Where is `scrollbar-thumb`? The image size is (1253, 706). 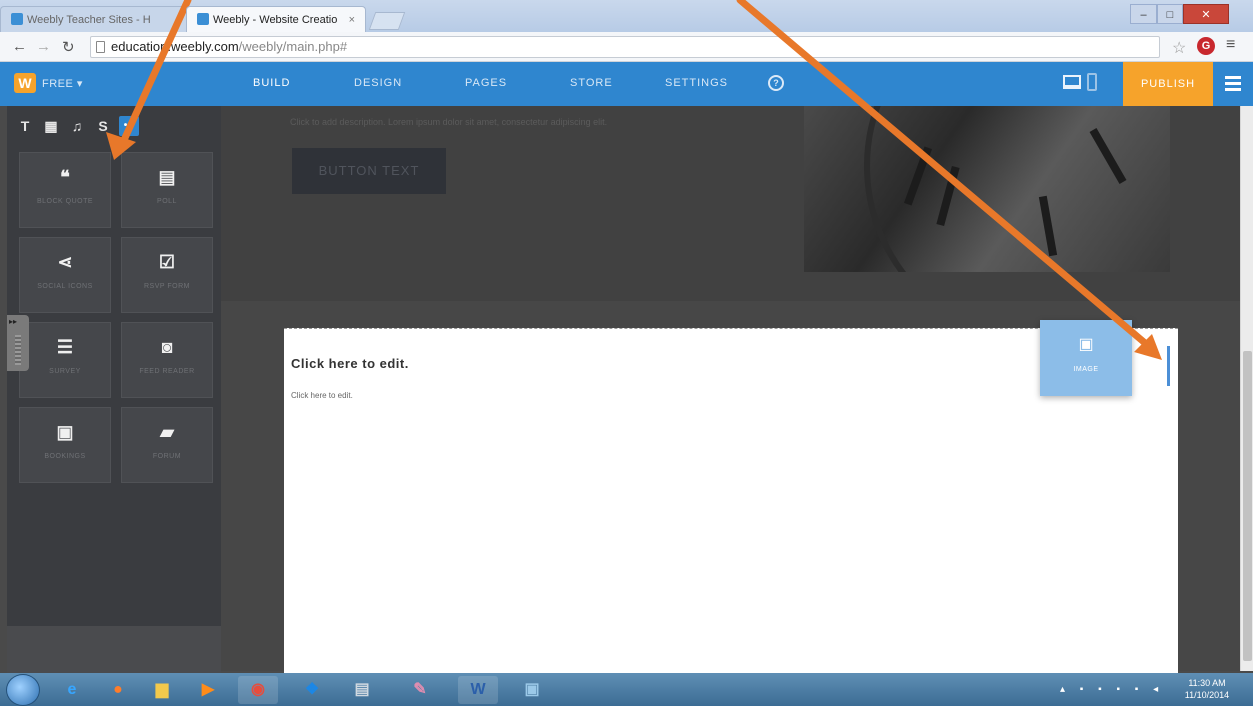
scrollbar-thumb is located at coordinates (1247, 506).